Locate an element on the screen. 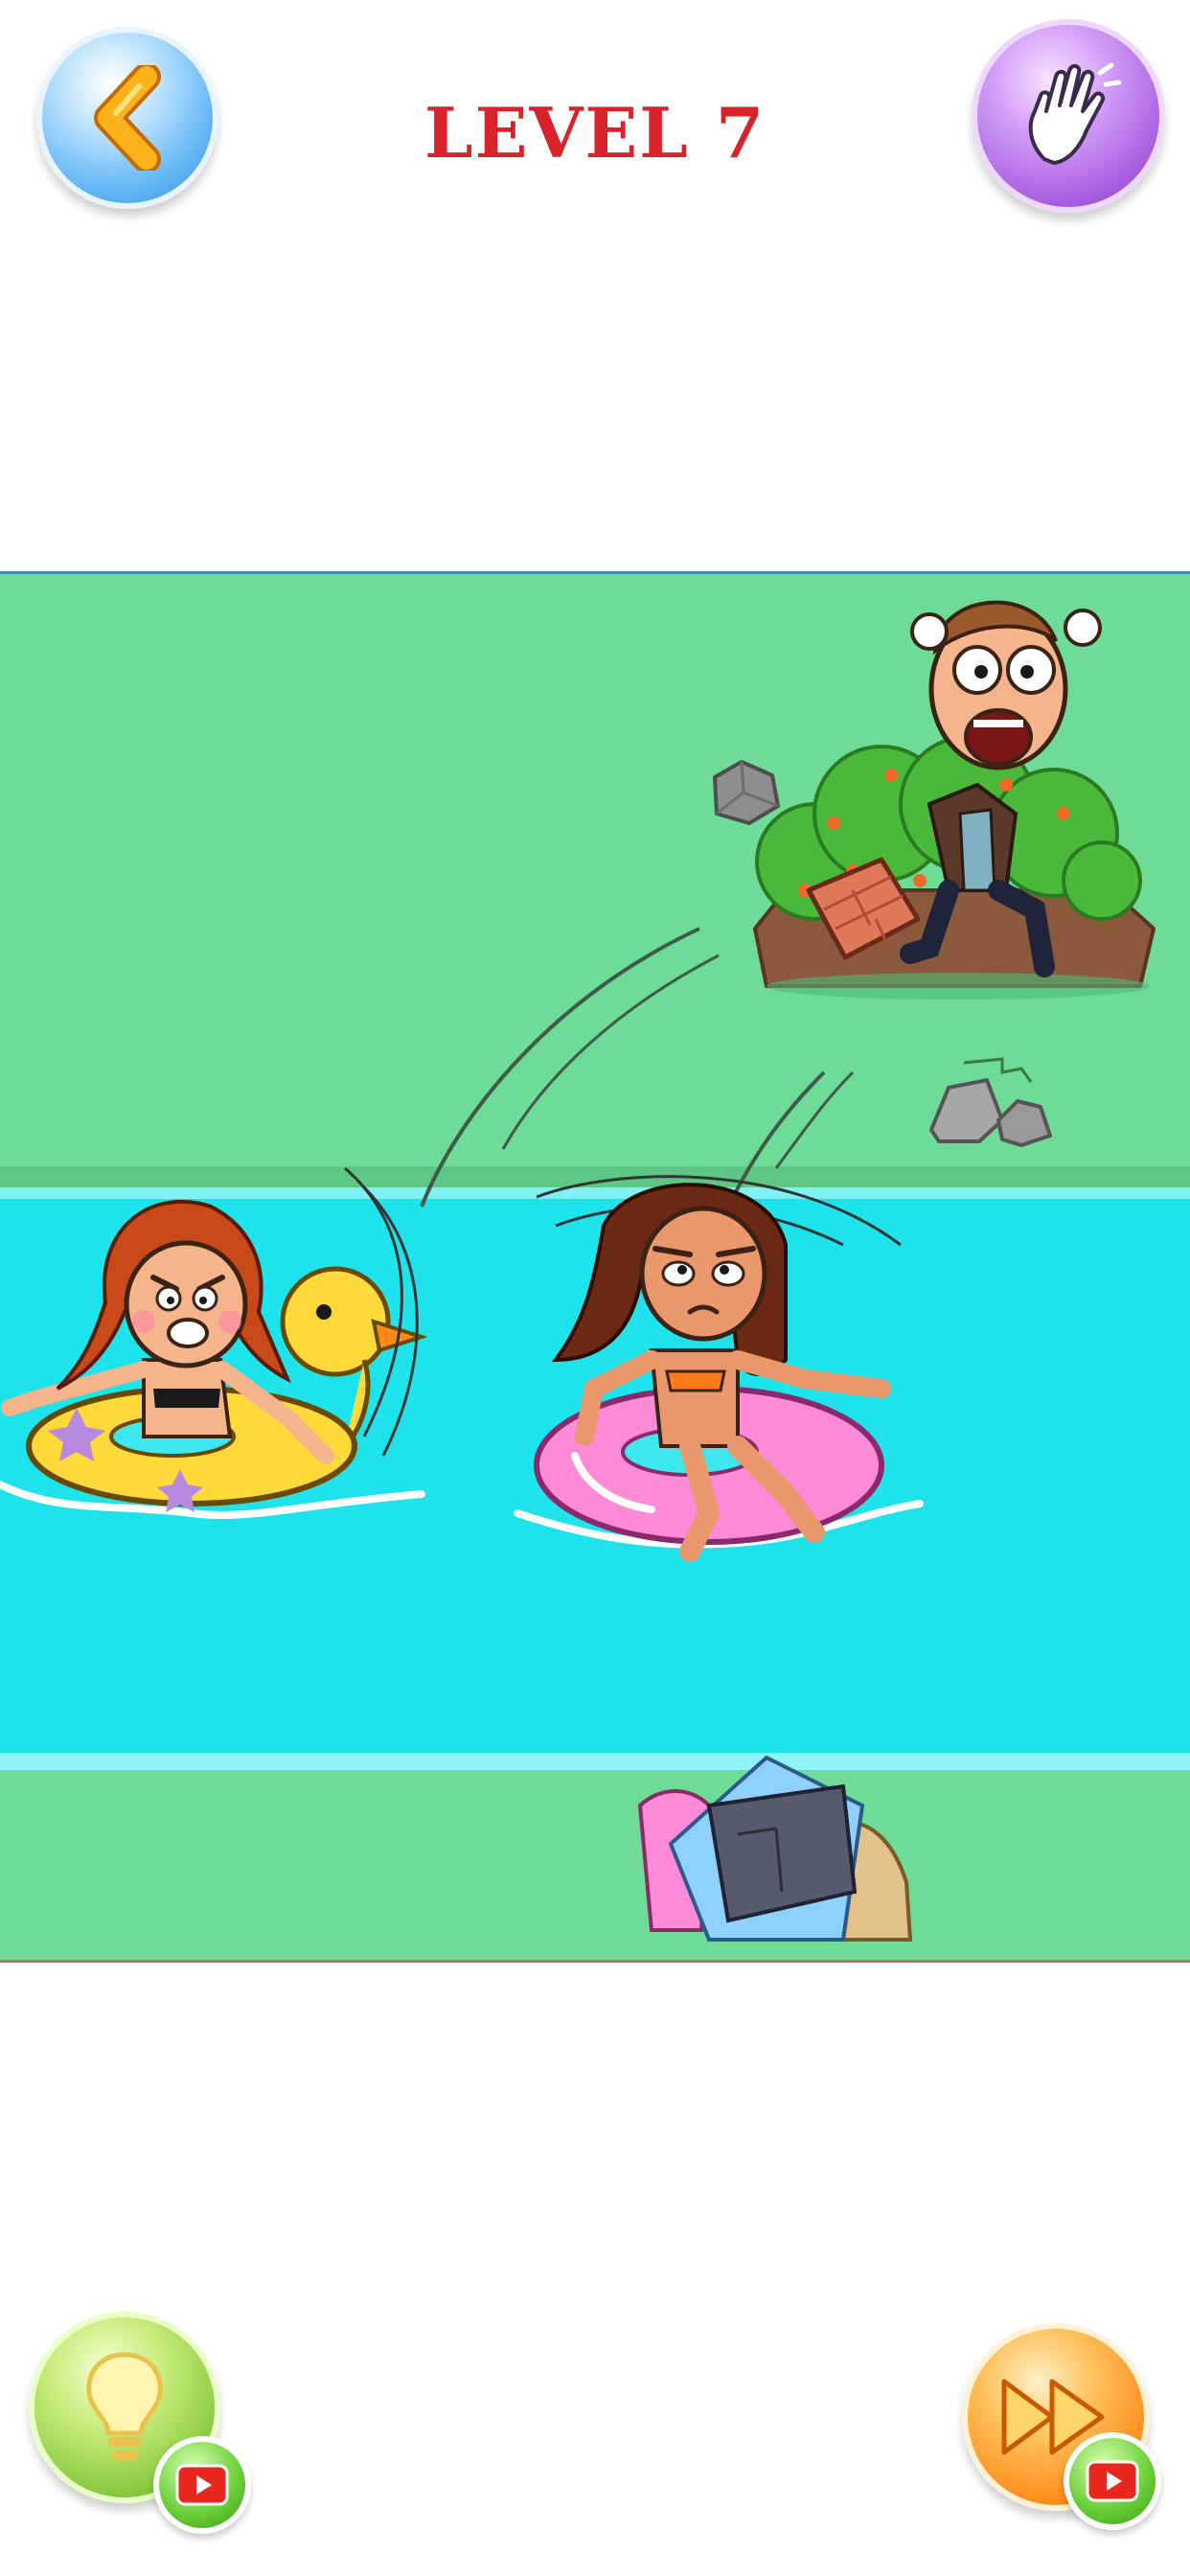  girl-on-pink-ring is located at coordinates (718, 1388).